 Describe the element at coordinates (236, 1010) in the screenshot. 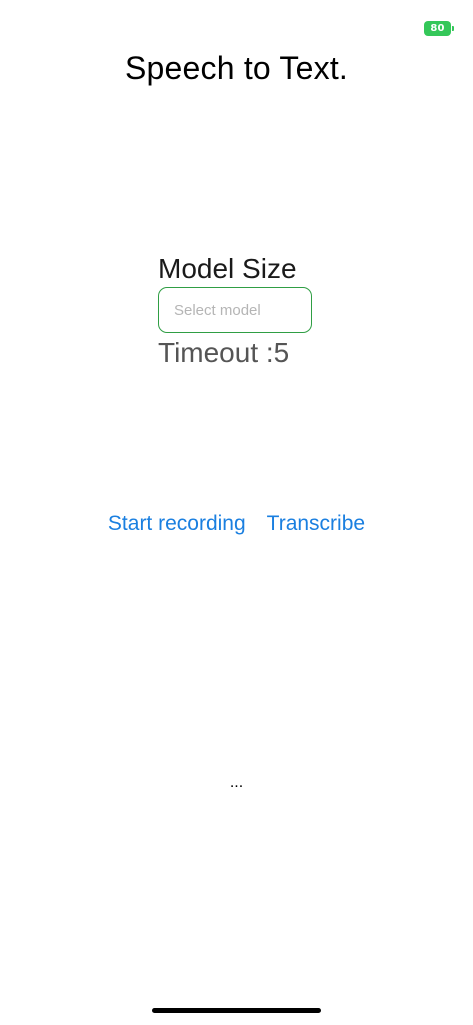

I see `home-indicator` at that location.